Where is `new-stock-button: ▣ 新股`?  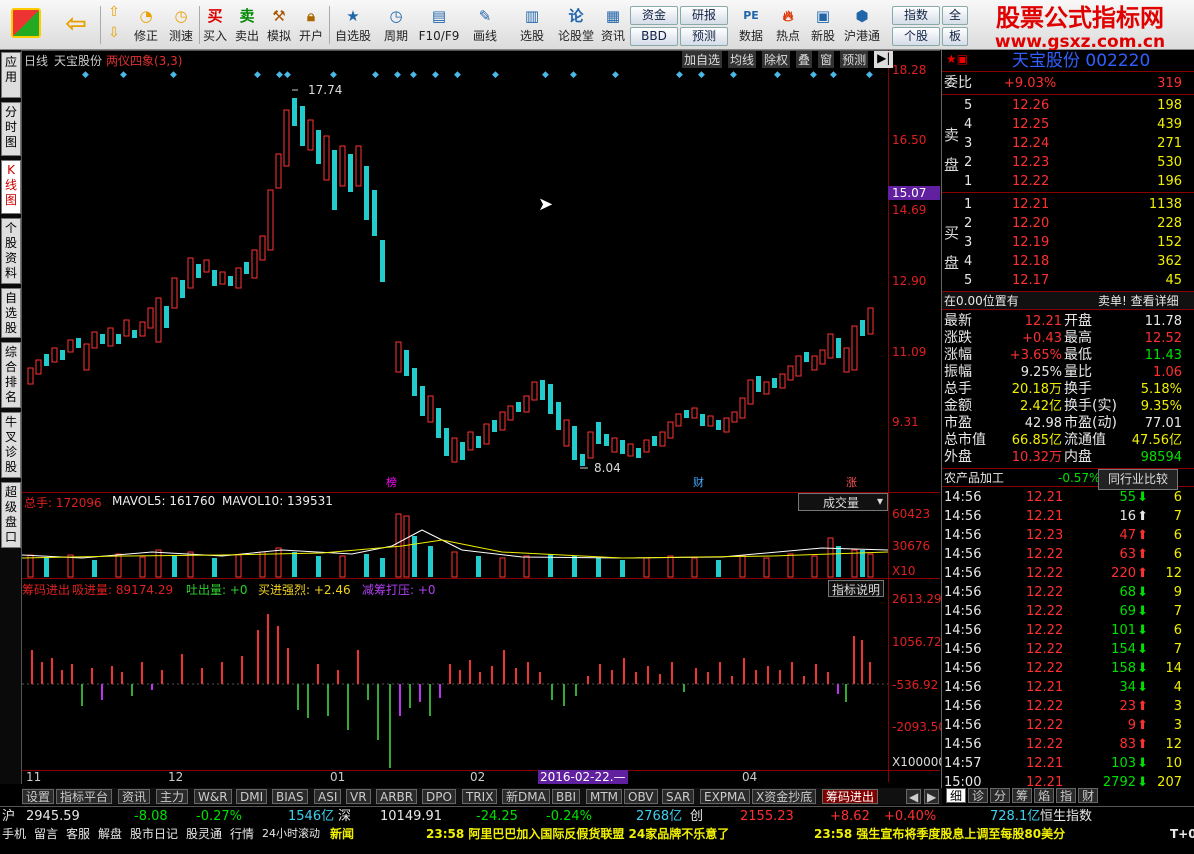 new-stock-button: ▣ 新股 is located at coordinates (823, 25).